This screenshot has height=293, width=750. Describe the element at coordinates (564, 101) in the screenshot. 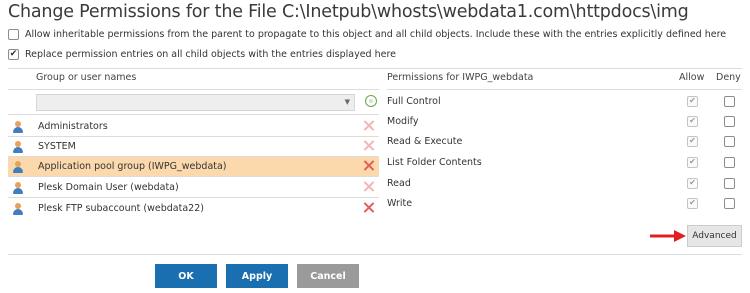

I see `permission-row-full-control: Full Control` at that location.